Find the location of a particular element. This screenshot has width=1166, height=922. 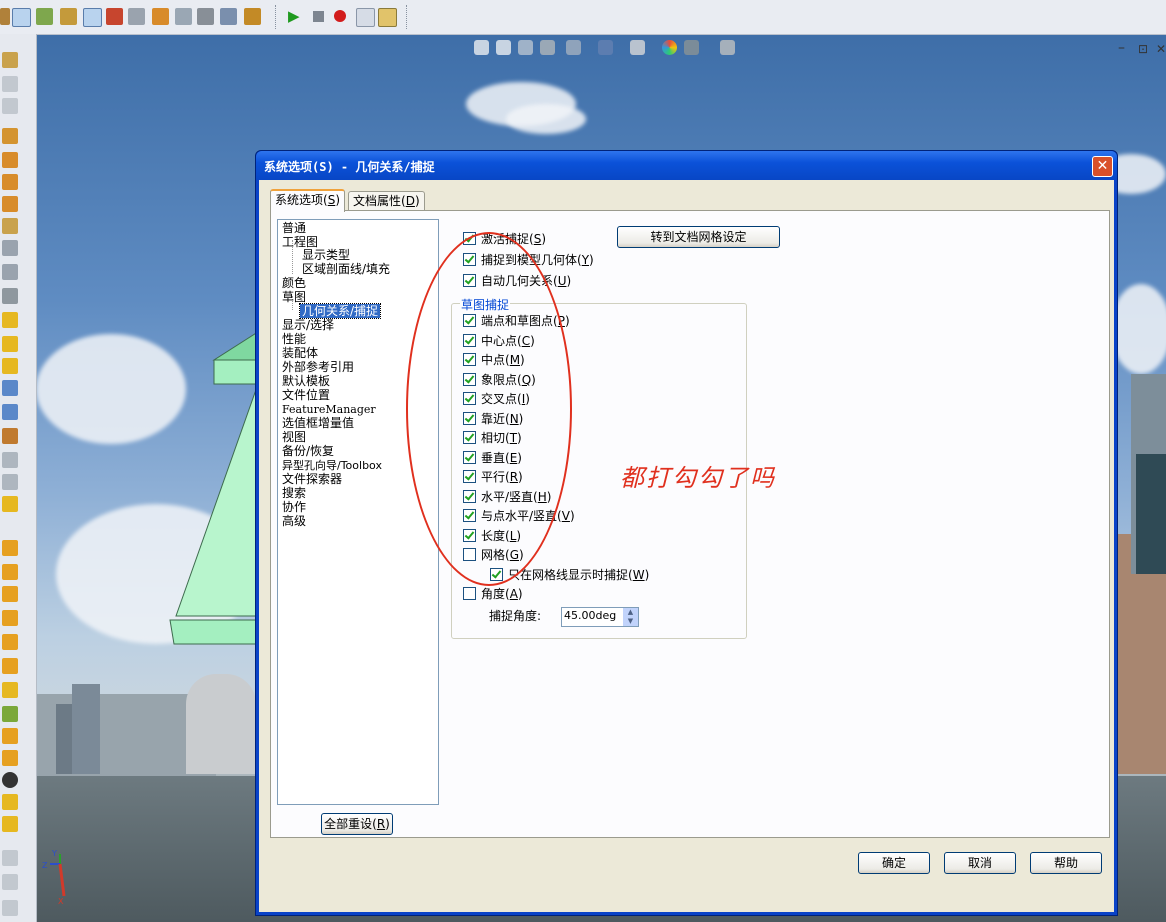

spin-up-icon: ▲ is located at coordinates (630, 612).